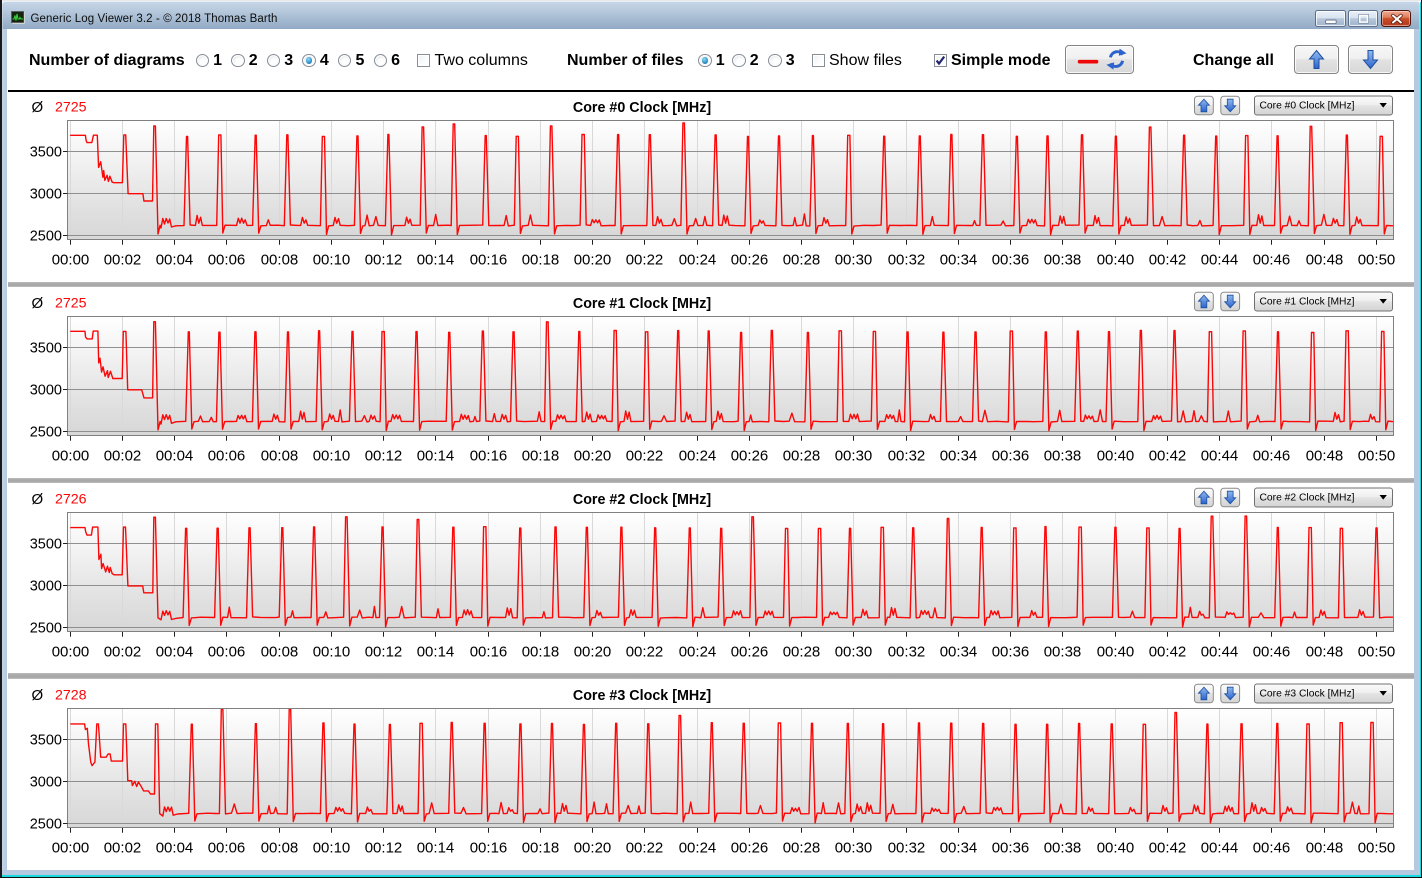 The height and width of the screenshot is (878, 1422). What do you see at coordinates (1168, 259) in the screenshot?
I see `svg-text: 00:42` at bounding box center [1168, 259].